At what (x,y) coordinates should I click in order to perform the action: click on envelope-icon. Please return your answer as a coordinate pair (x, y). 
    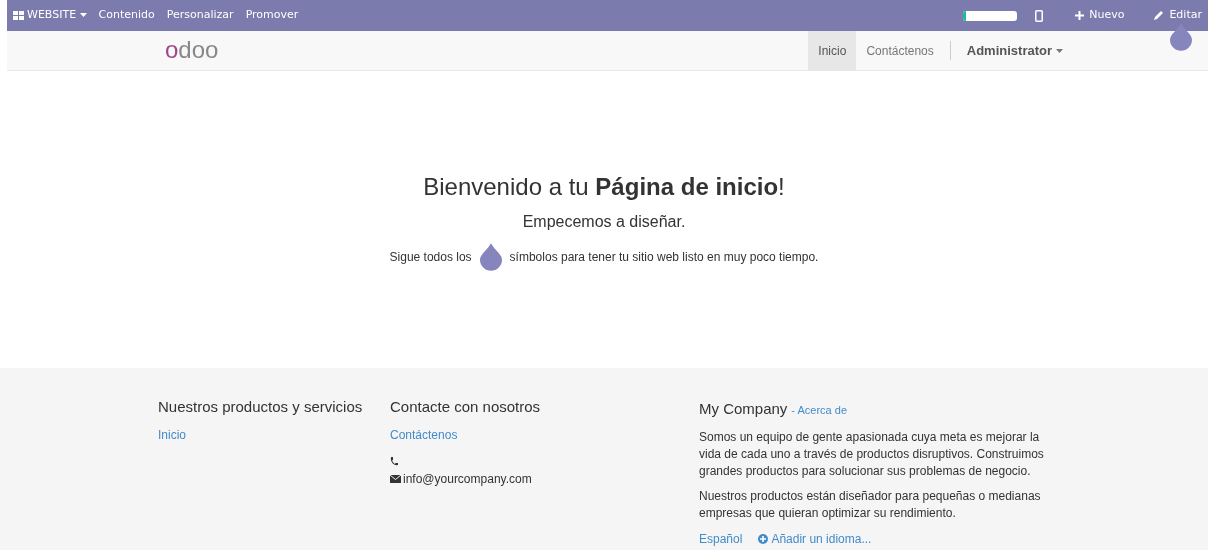
    Looking at the image, I should click on (395, 479).